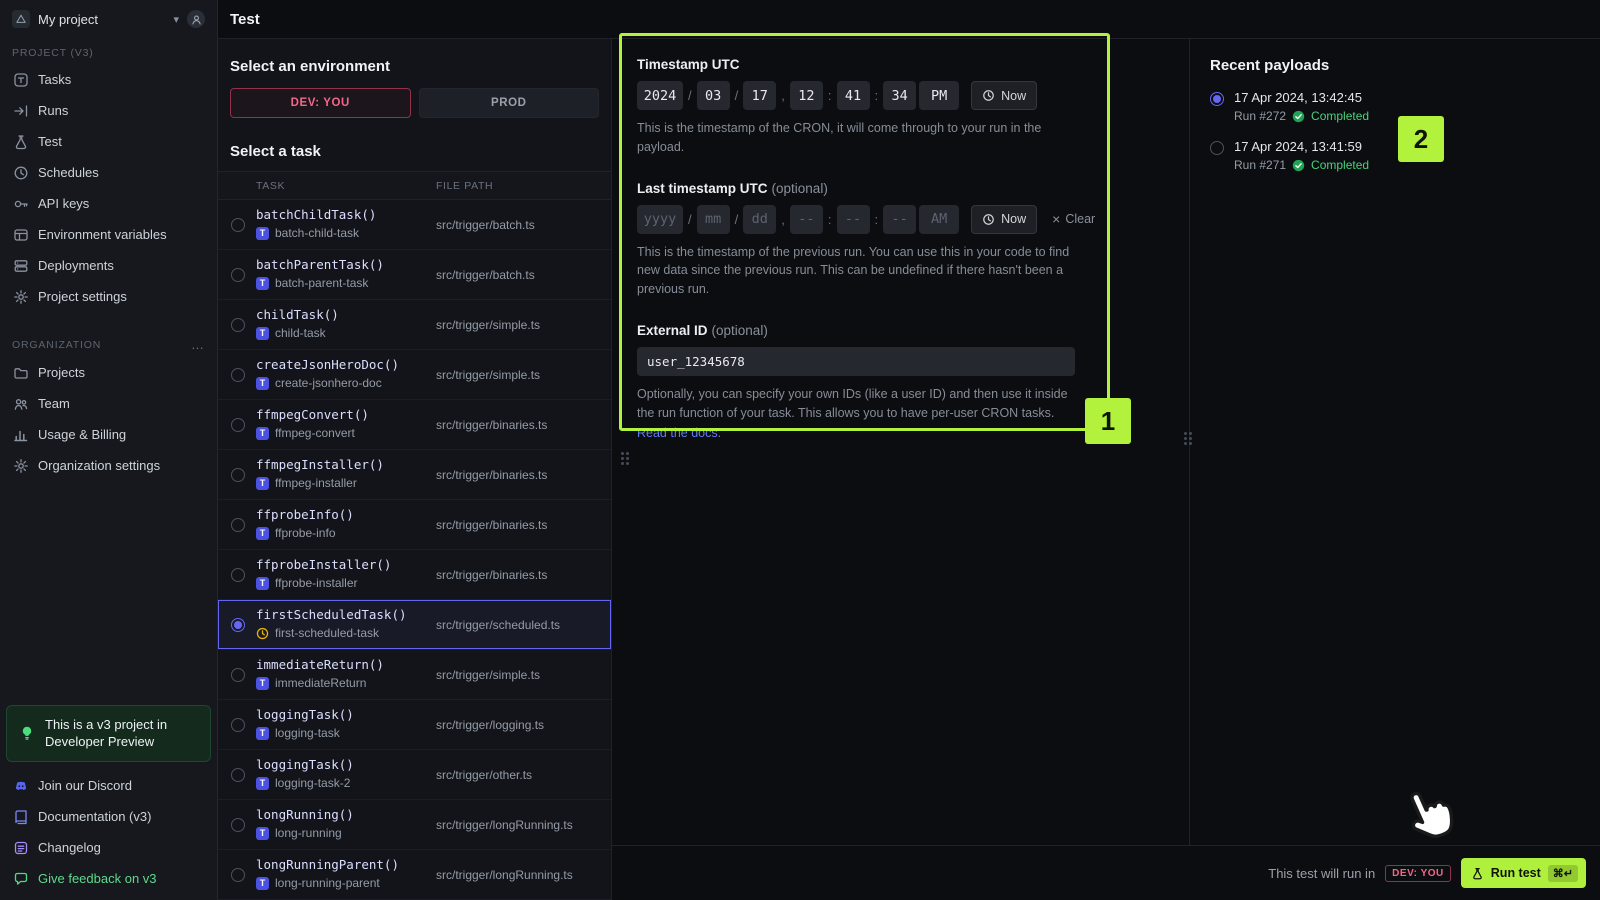 The width and height of the screenshot is (1600, 900). I want to click on timestamp-now-button: Now, so click(1004, 95).